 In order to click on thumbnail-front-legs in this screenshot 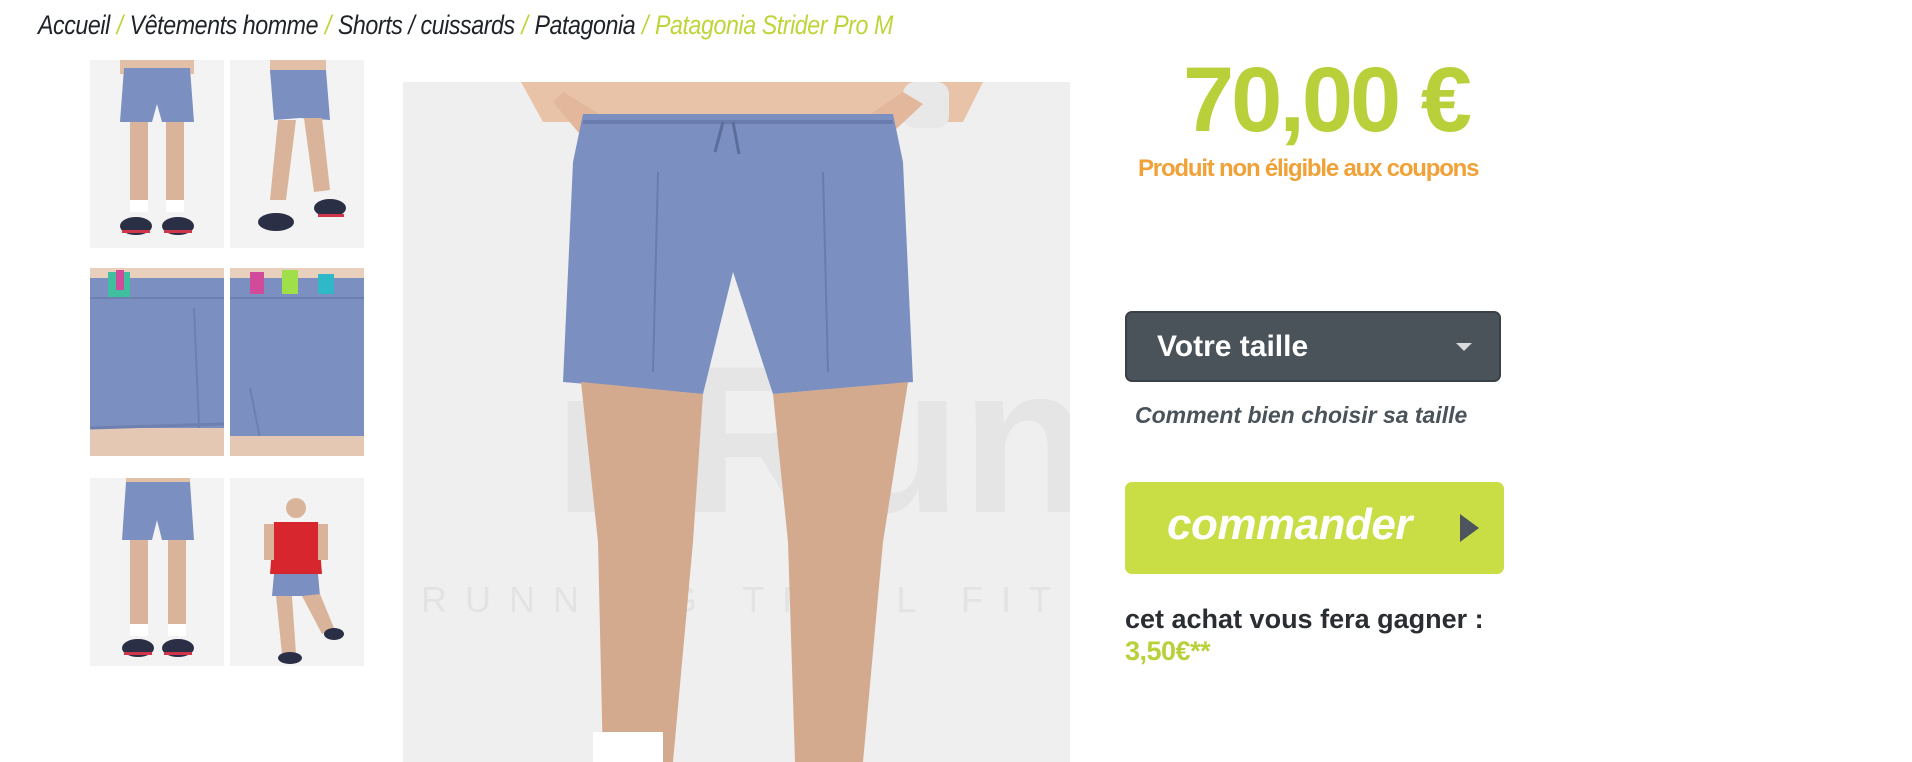, I will do `click(157, 572)`.